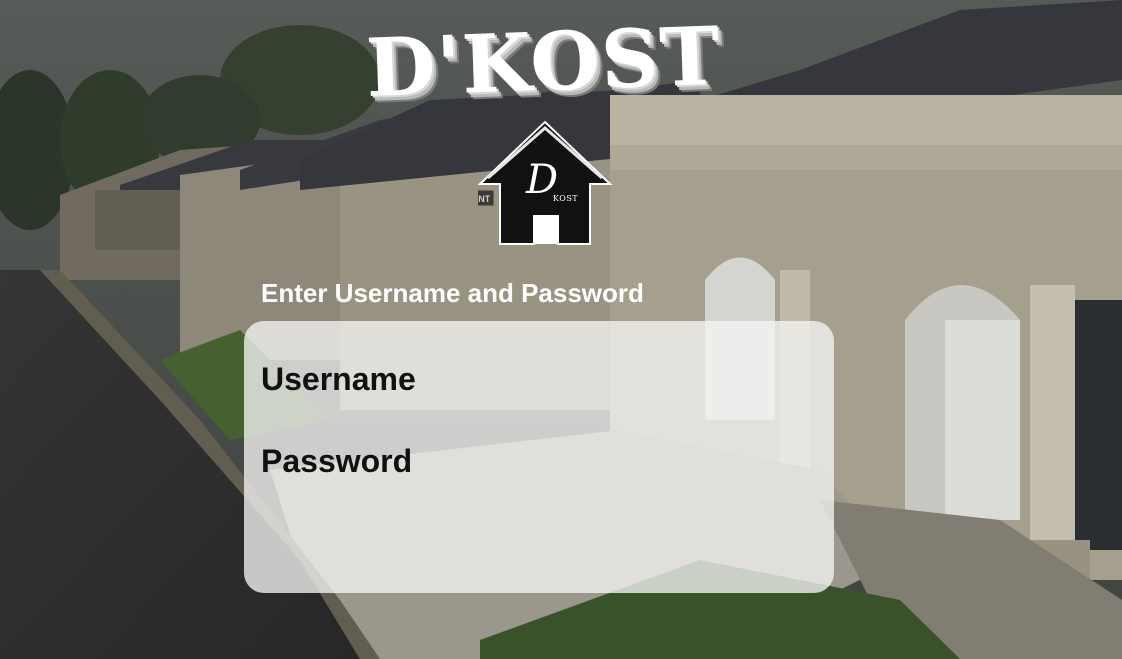 The image size is (1122, 659). I want to click on password-input, so click(632, 461).